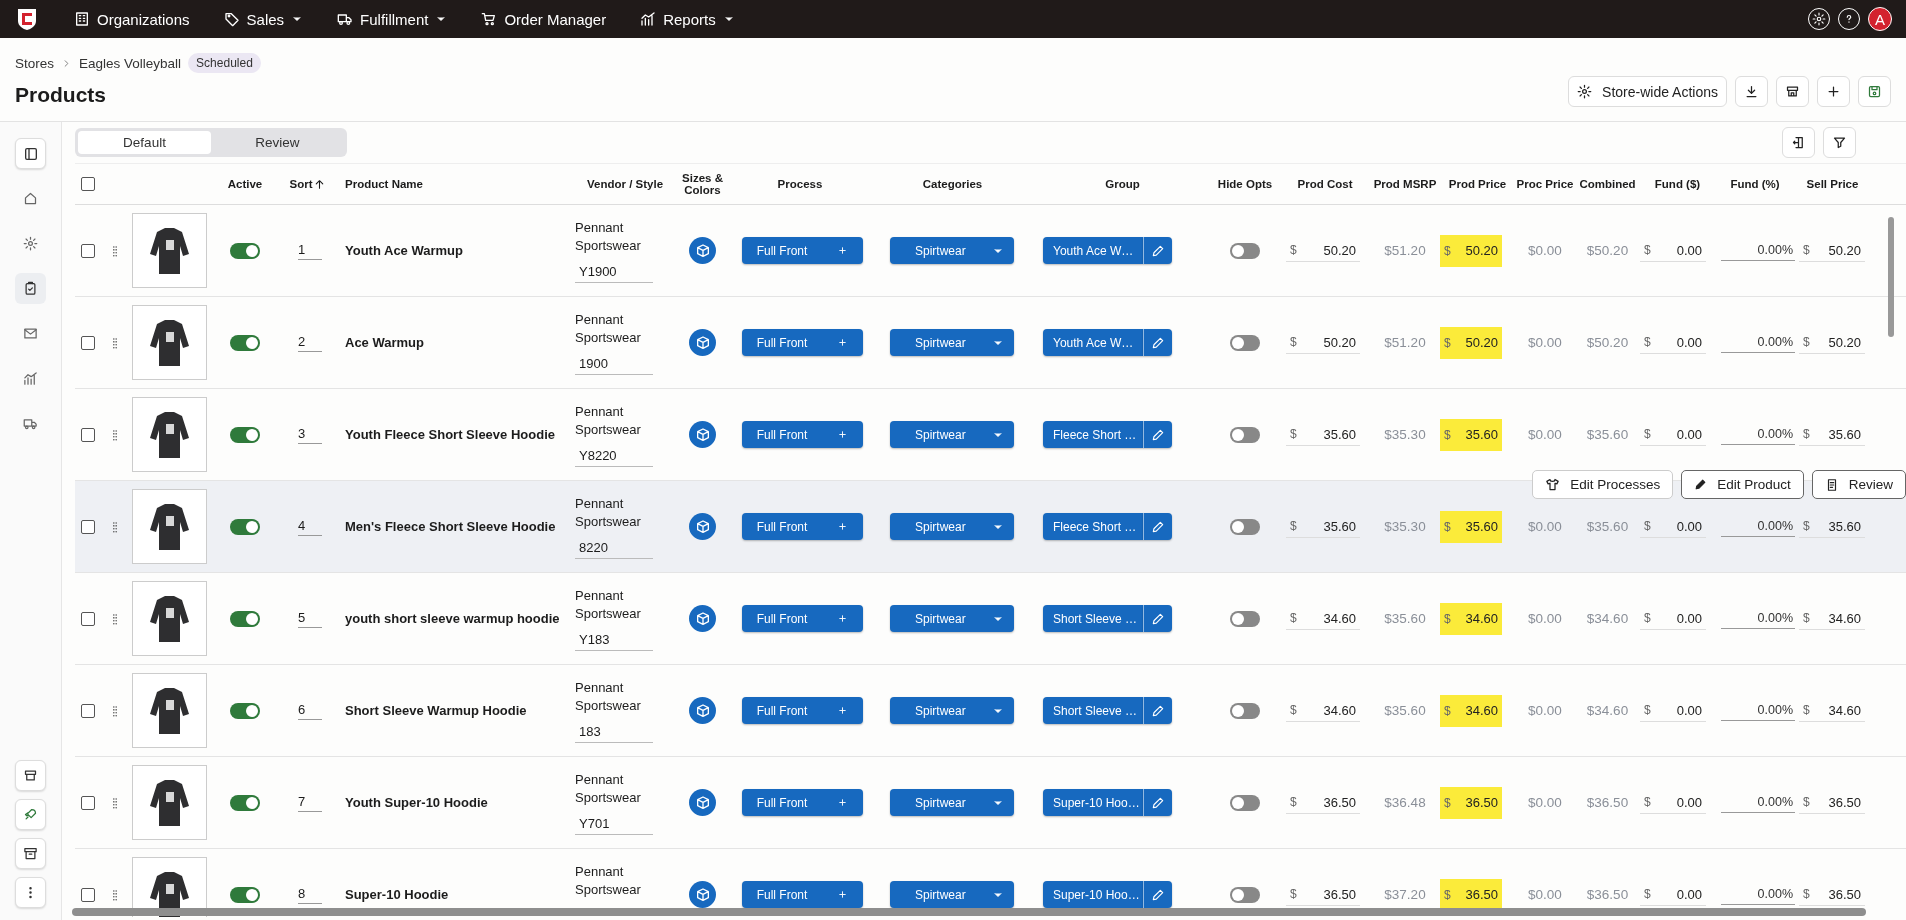 The height and width of the screenshot is (920, 1906). I want to click on columns-button, so click(1798, 142).